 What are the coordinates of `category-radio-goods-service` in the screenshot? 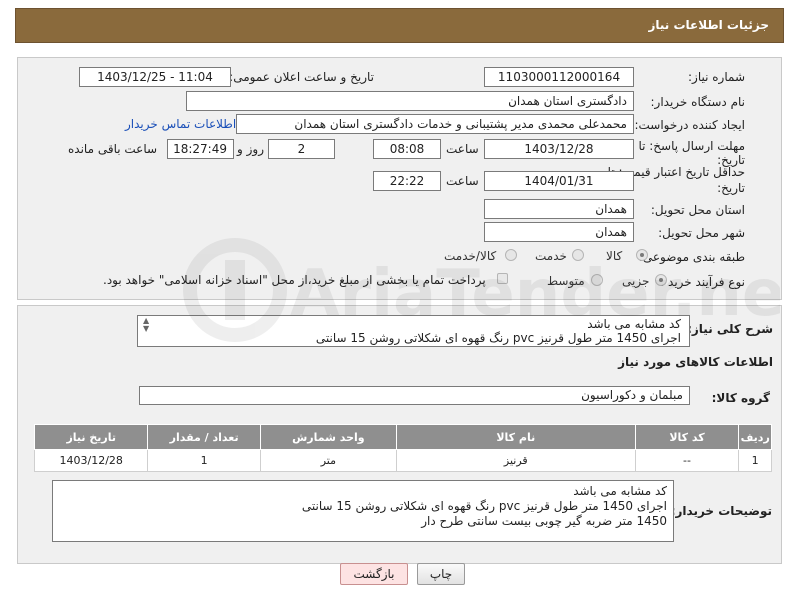 It's located at (511, 255).